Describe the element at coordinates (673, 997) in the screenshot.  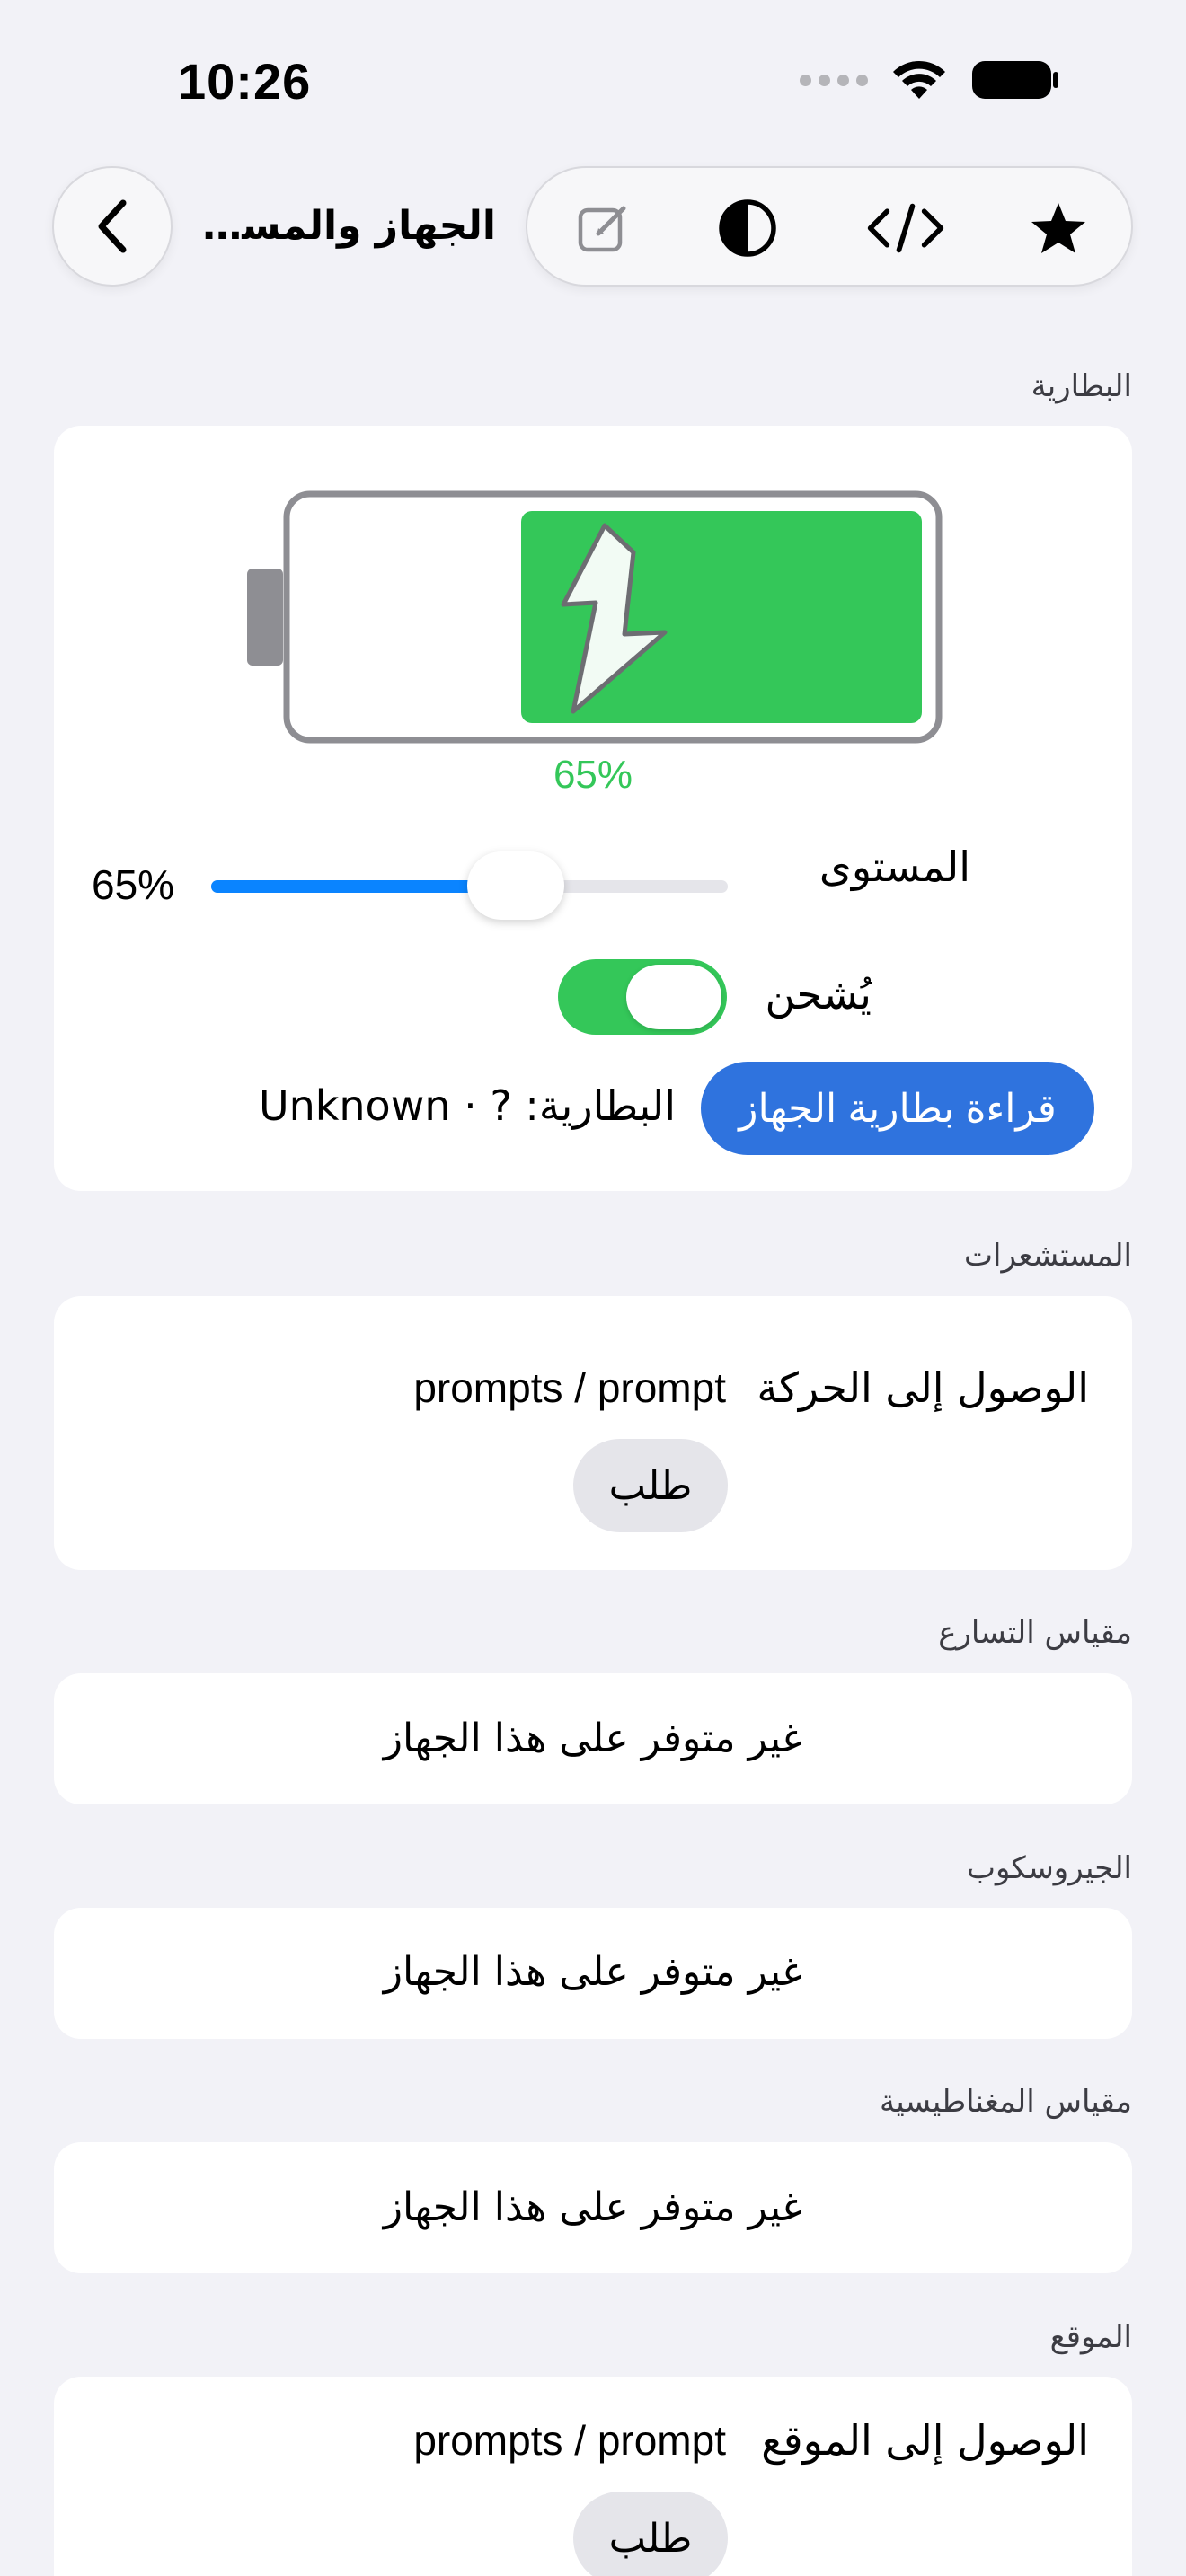
I see `charging-toggle-knob` at that location.